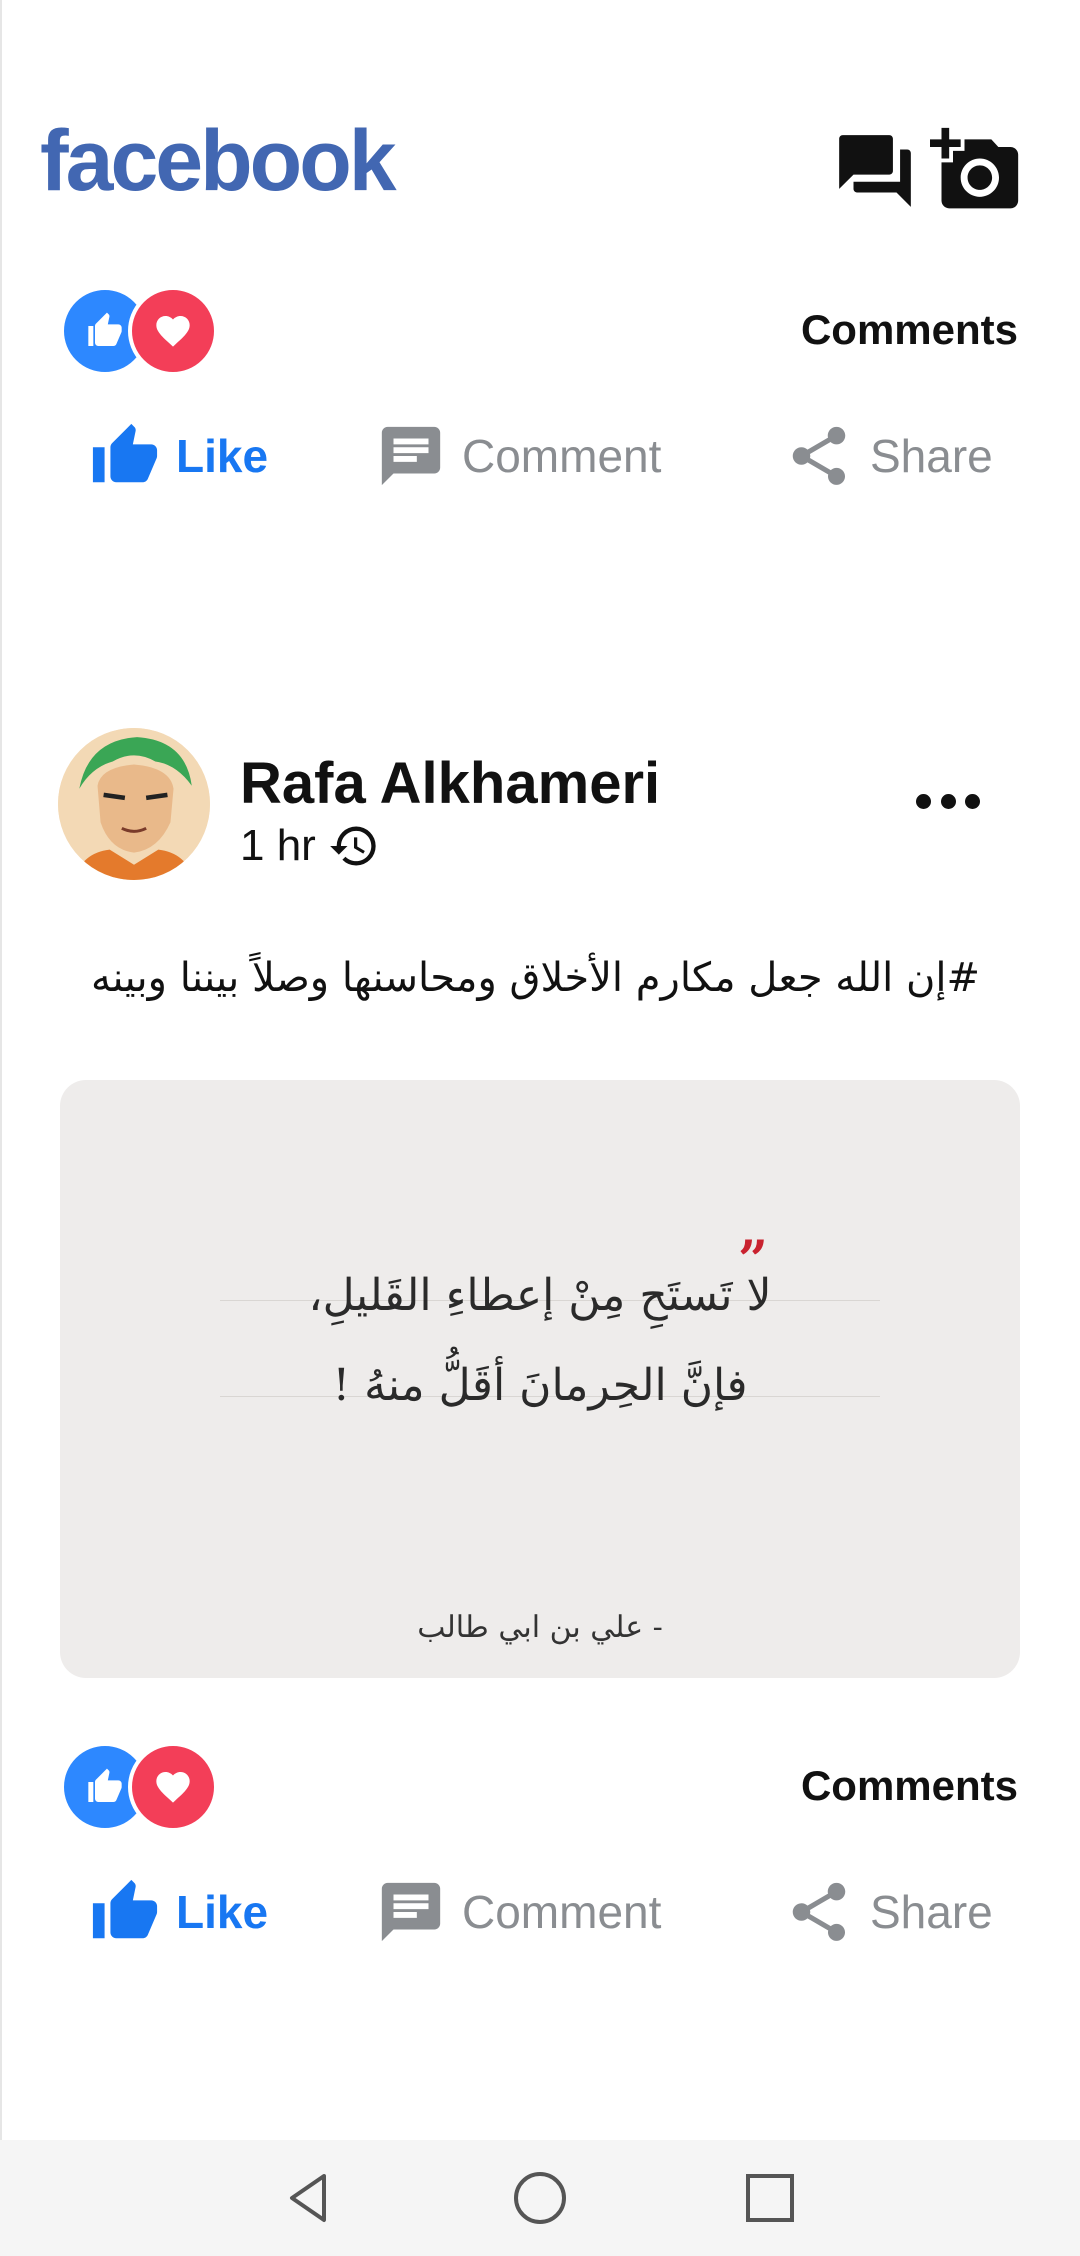 Image resolution: width=1080 pixels, height=2256 pixels. I want to click on system-navigation-bar, so click(540, 2198).